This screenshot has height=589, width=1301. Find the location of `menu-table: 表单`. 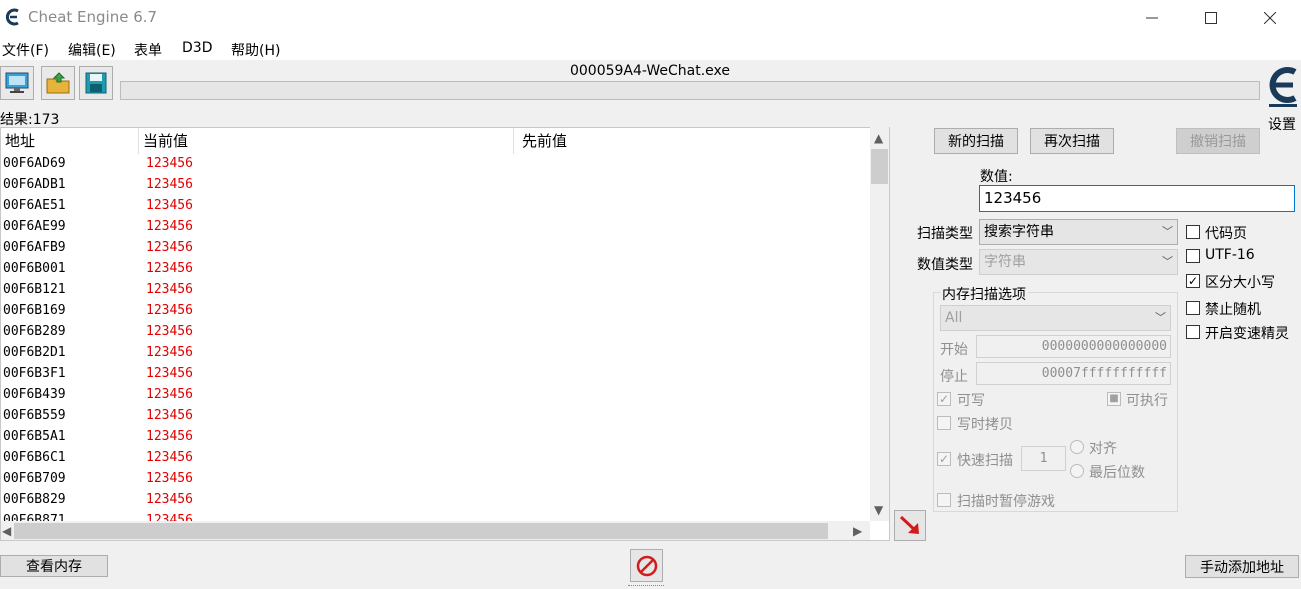

menu-table: 表单 is located at coordinates (148, 50).